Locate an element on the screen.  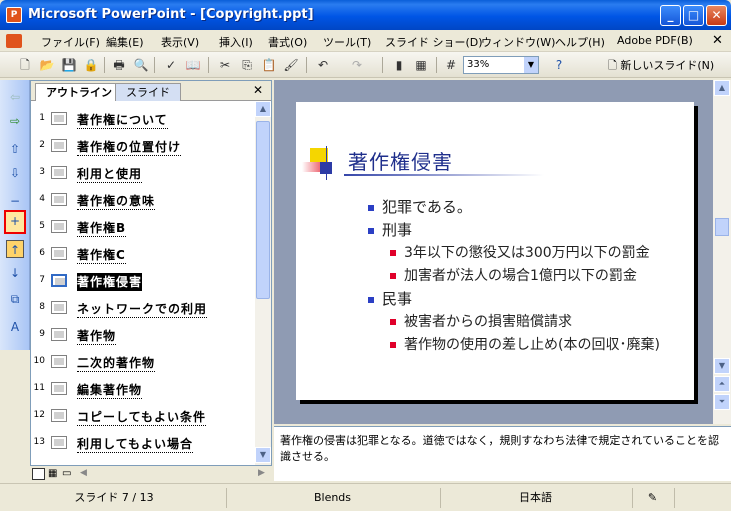
chart-icon: ▮ is located at coordinates (399, 65).